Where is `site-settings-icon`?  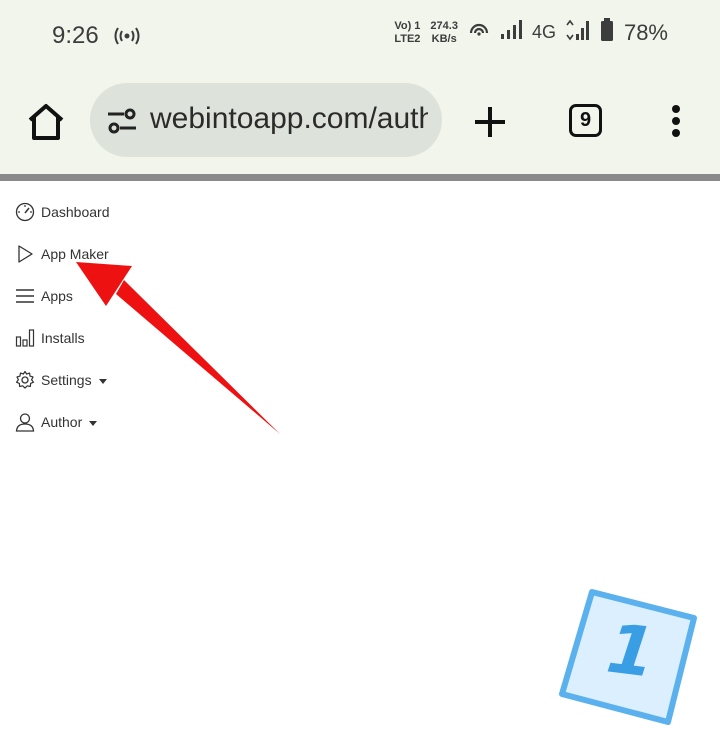
site-settings-icon is located at coordinates (122, 123).